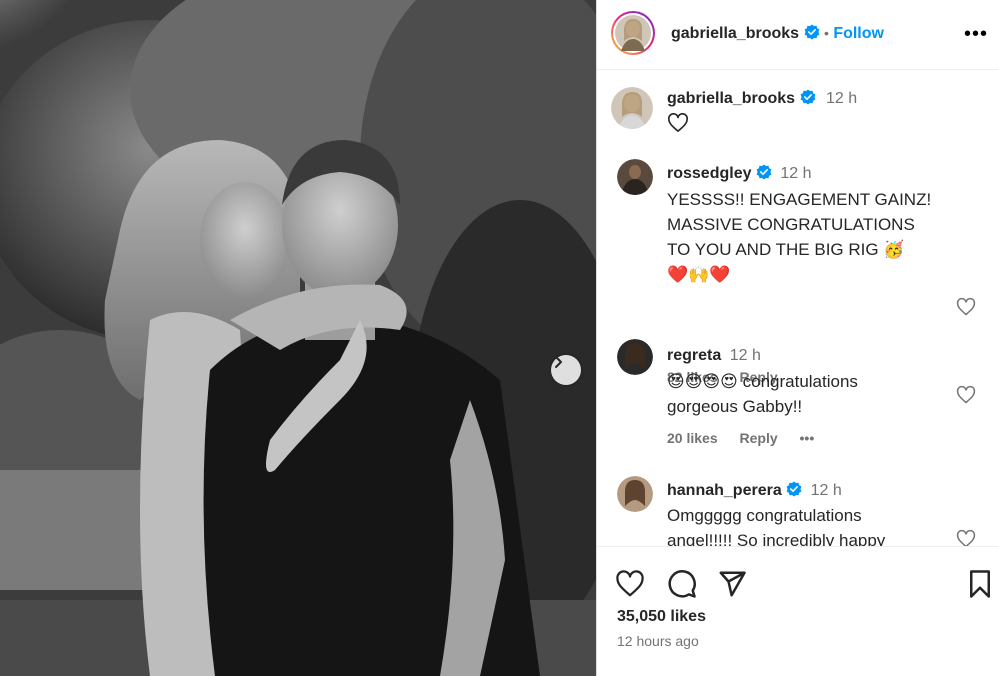 The image size is (999, 676). I want to click on like-icon, so click(630, 584).